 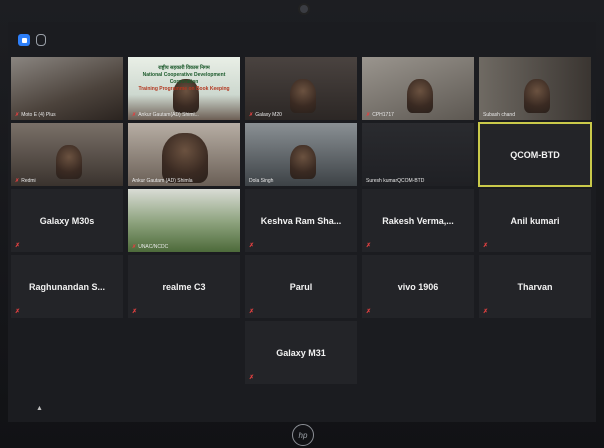 I want to click on participant-tile: Galaxy M30s ✗, so click(x=67, y=220).